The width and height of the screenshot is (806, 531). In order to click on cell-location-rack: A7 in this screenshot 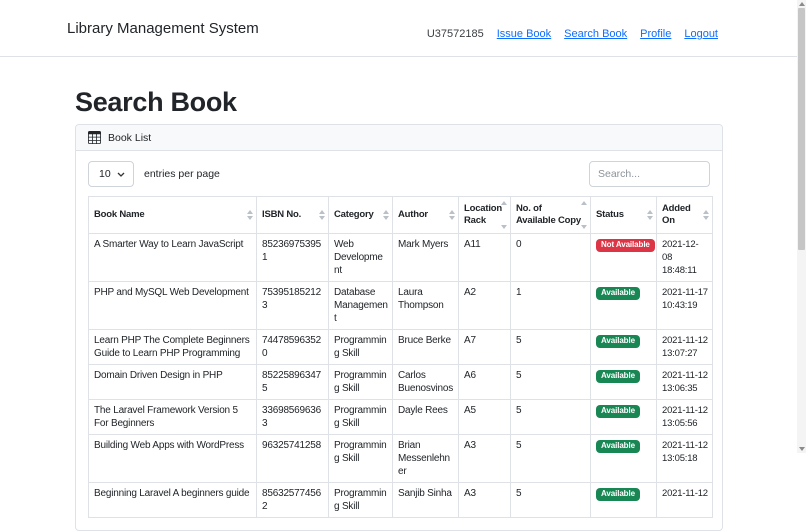, I will do `click(484, 347)`.